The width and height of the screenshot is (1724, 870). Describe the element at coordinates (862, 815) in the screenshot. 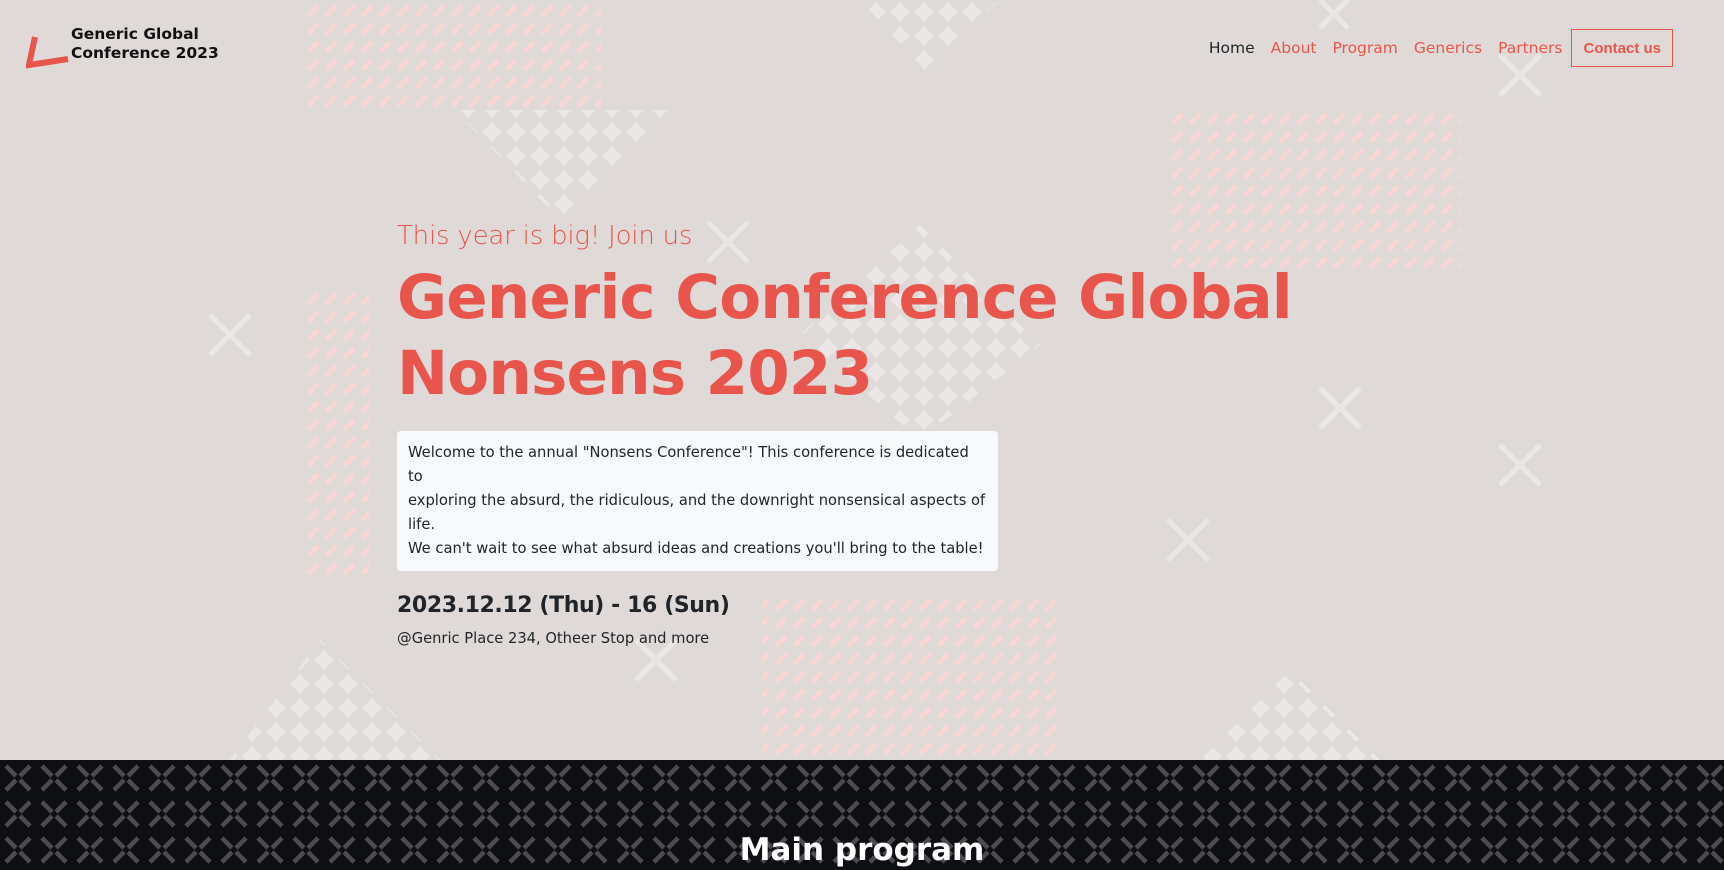

I see `program-section: Main program` at that location.